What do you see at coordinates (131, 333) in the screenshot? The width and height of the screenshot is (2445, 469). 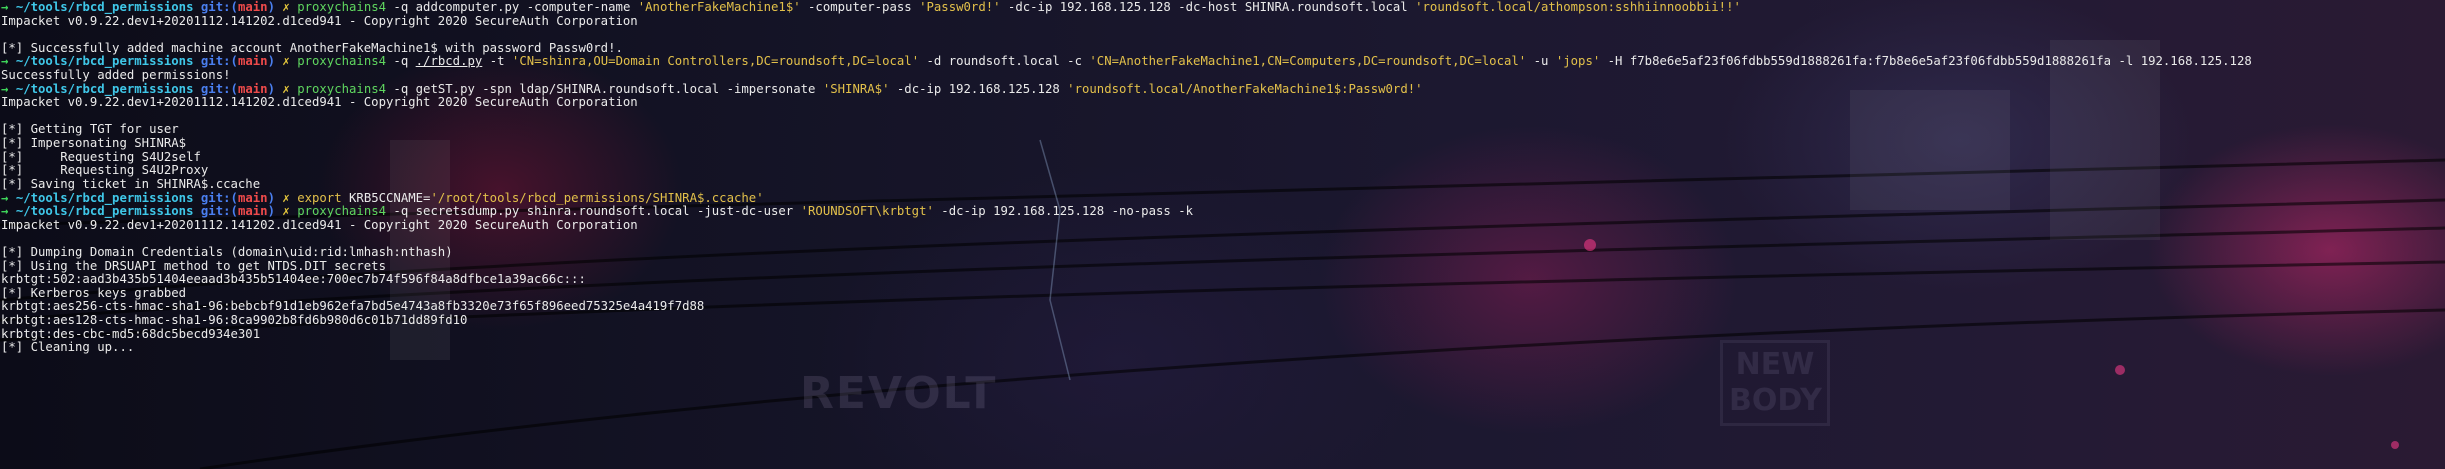 I see `output-line: krbtgt:des-cbc-md5:68dc5becd934e301` at bounding box center [131, 333].